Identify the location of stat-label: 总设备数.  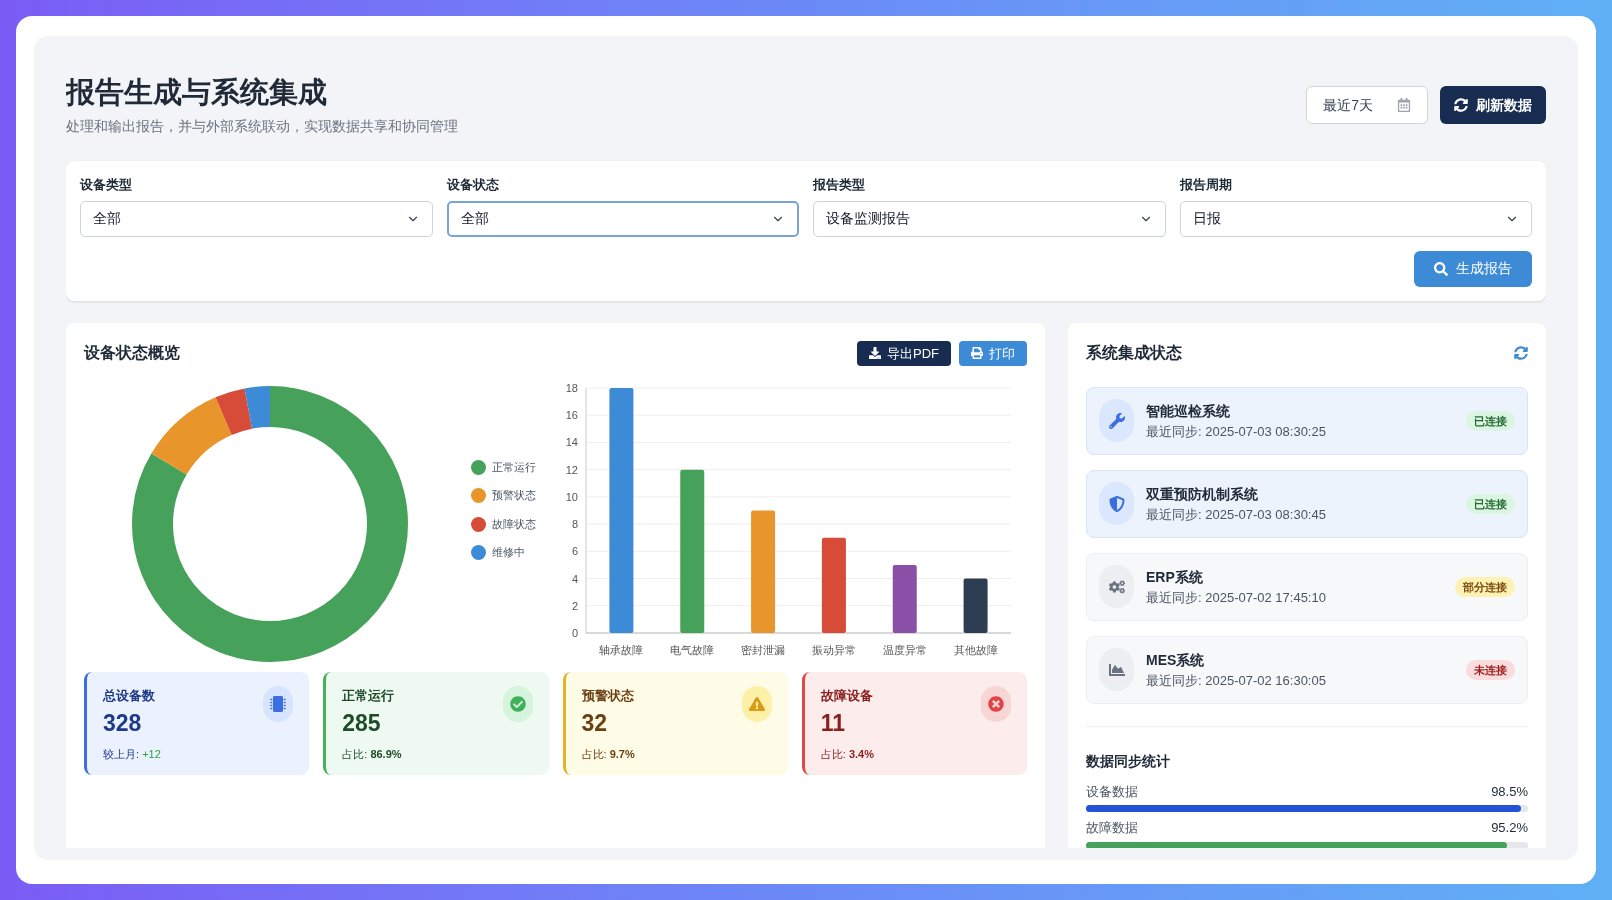
(129, 695).